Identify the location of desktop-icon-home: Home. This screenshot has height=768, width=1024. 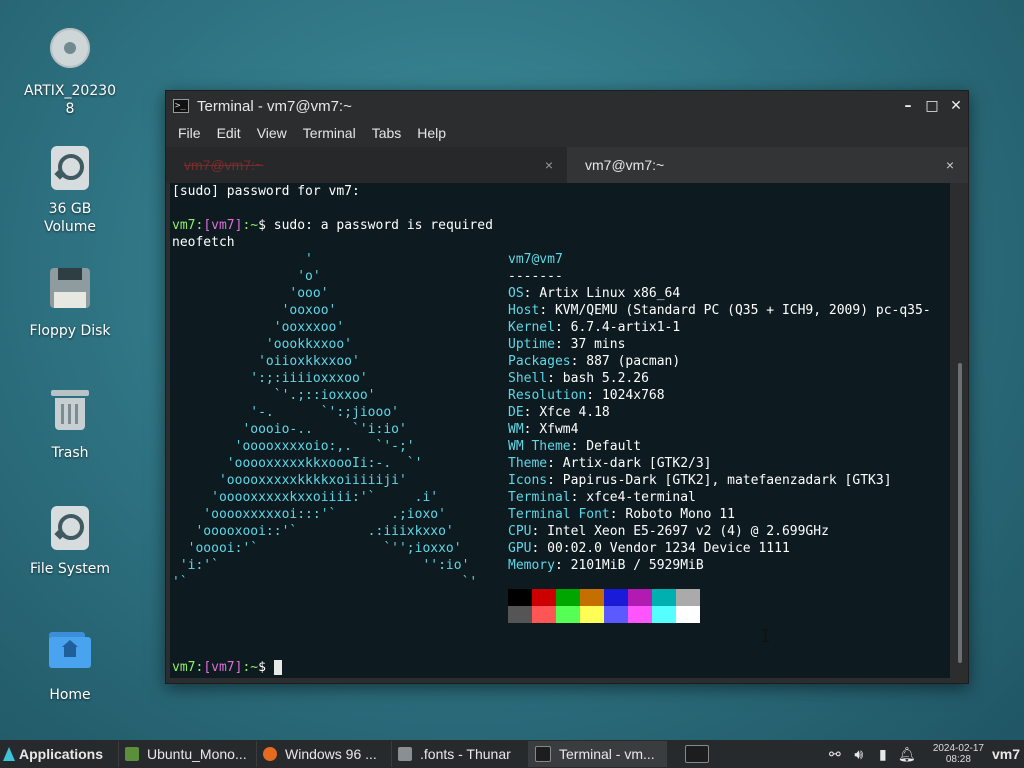
(70, 664).